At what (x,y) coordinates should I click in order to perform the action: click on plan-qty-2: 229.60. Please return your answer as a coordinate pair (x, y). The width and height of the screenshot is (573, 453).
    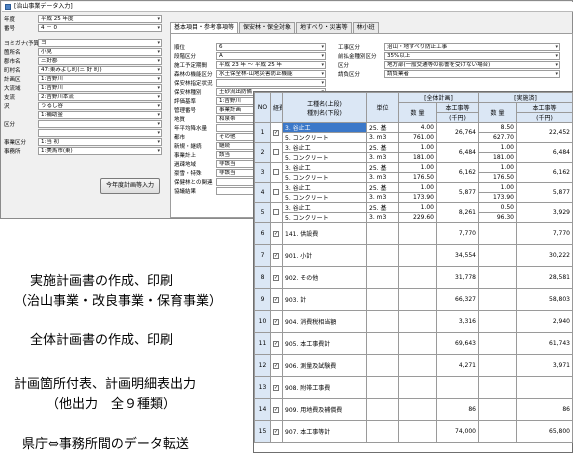
    Looking at the image, I should click on (417, 217).